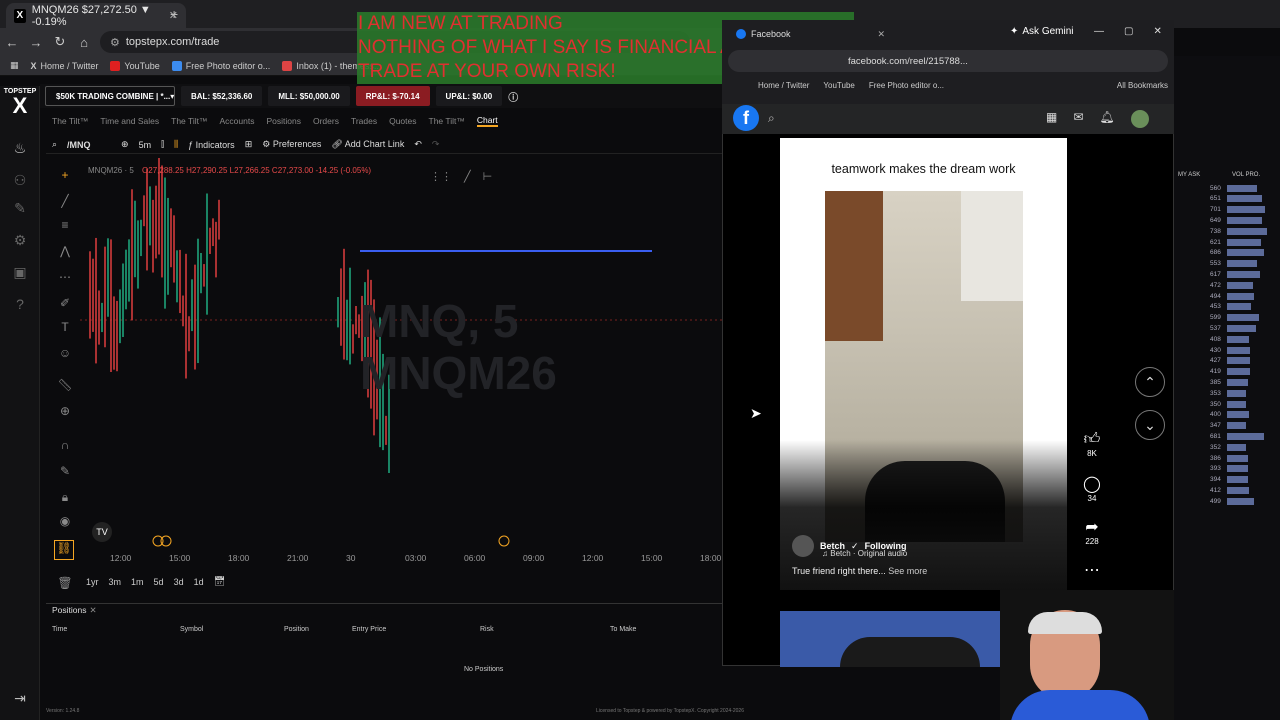  What do you see at coordinates (447, 121) in the screenshot?
I see `tab-tilt-3: The Tilt™` at bounding box center [447, 121].